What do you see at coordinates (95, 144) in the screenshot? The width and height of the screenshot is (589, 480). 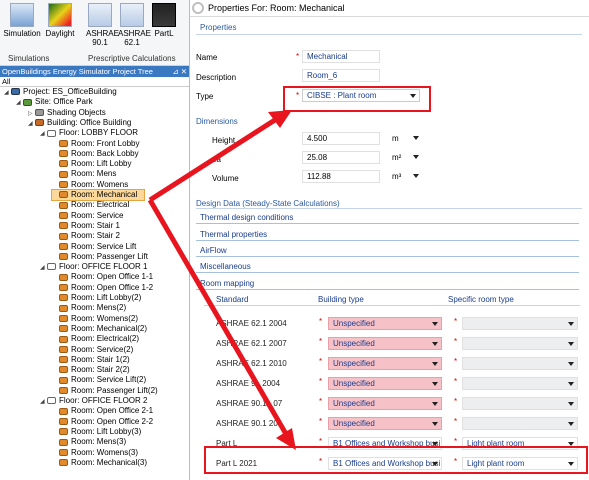 I see `tree-node: Room: Front Lobby` at bounding box center [95, 144].